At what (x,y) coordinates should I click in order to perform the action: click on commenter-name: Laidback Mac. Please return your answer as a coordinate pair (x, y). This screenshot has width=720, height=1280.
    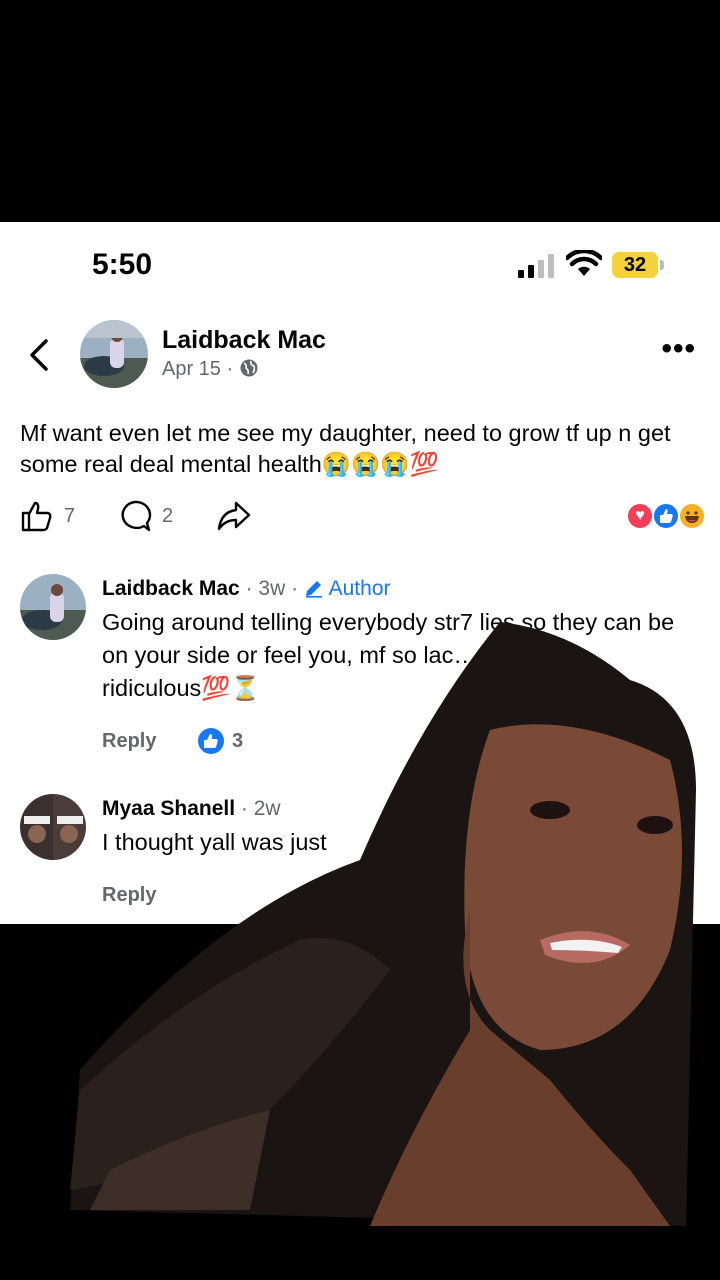
    Looking at the image, I should click on (171, 588).